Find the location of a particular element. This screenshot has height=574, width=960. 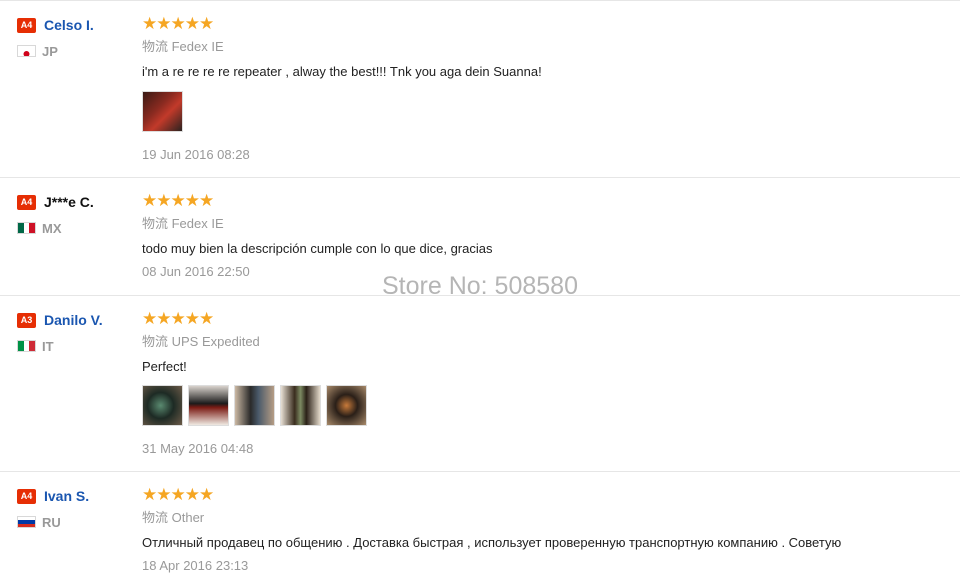

reviewer-country: MX is located at coordinates (52, 228).